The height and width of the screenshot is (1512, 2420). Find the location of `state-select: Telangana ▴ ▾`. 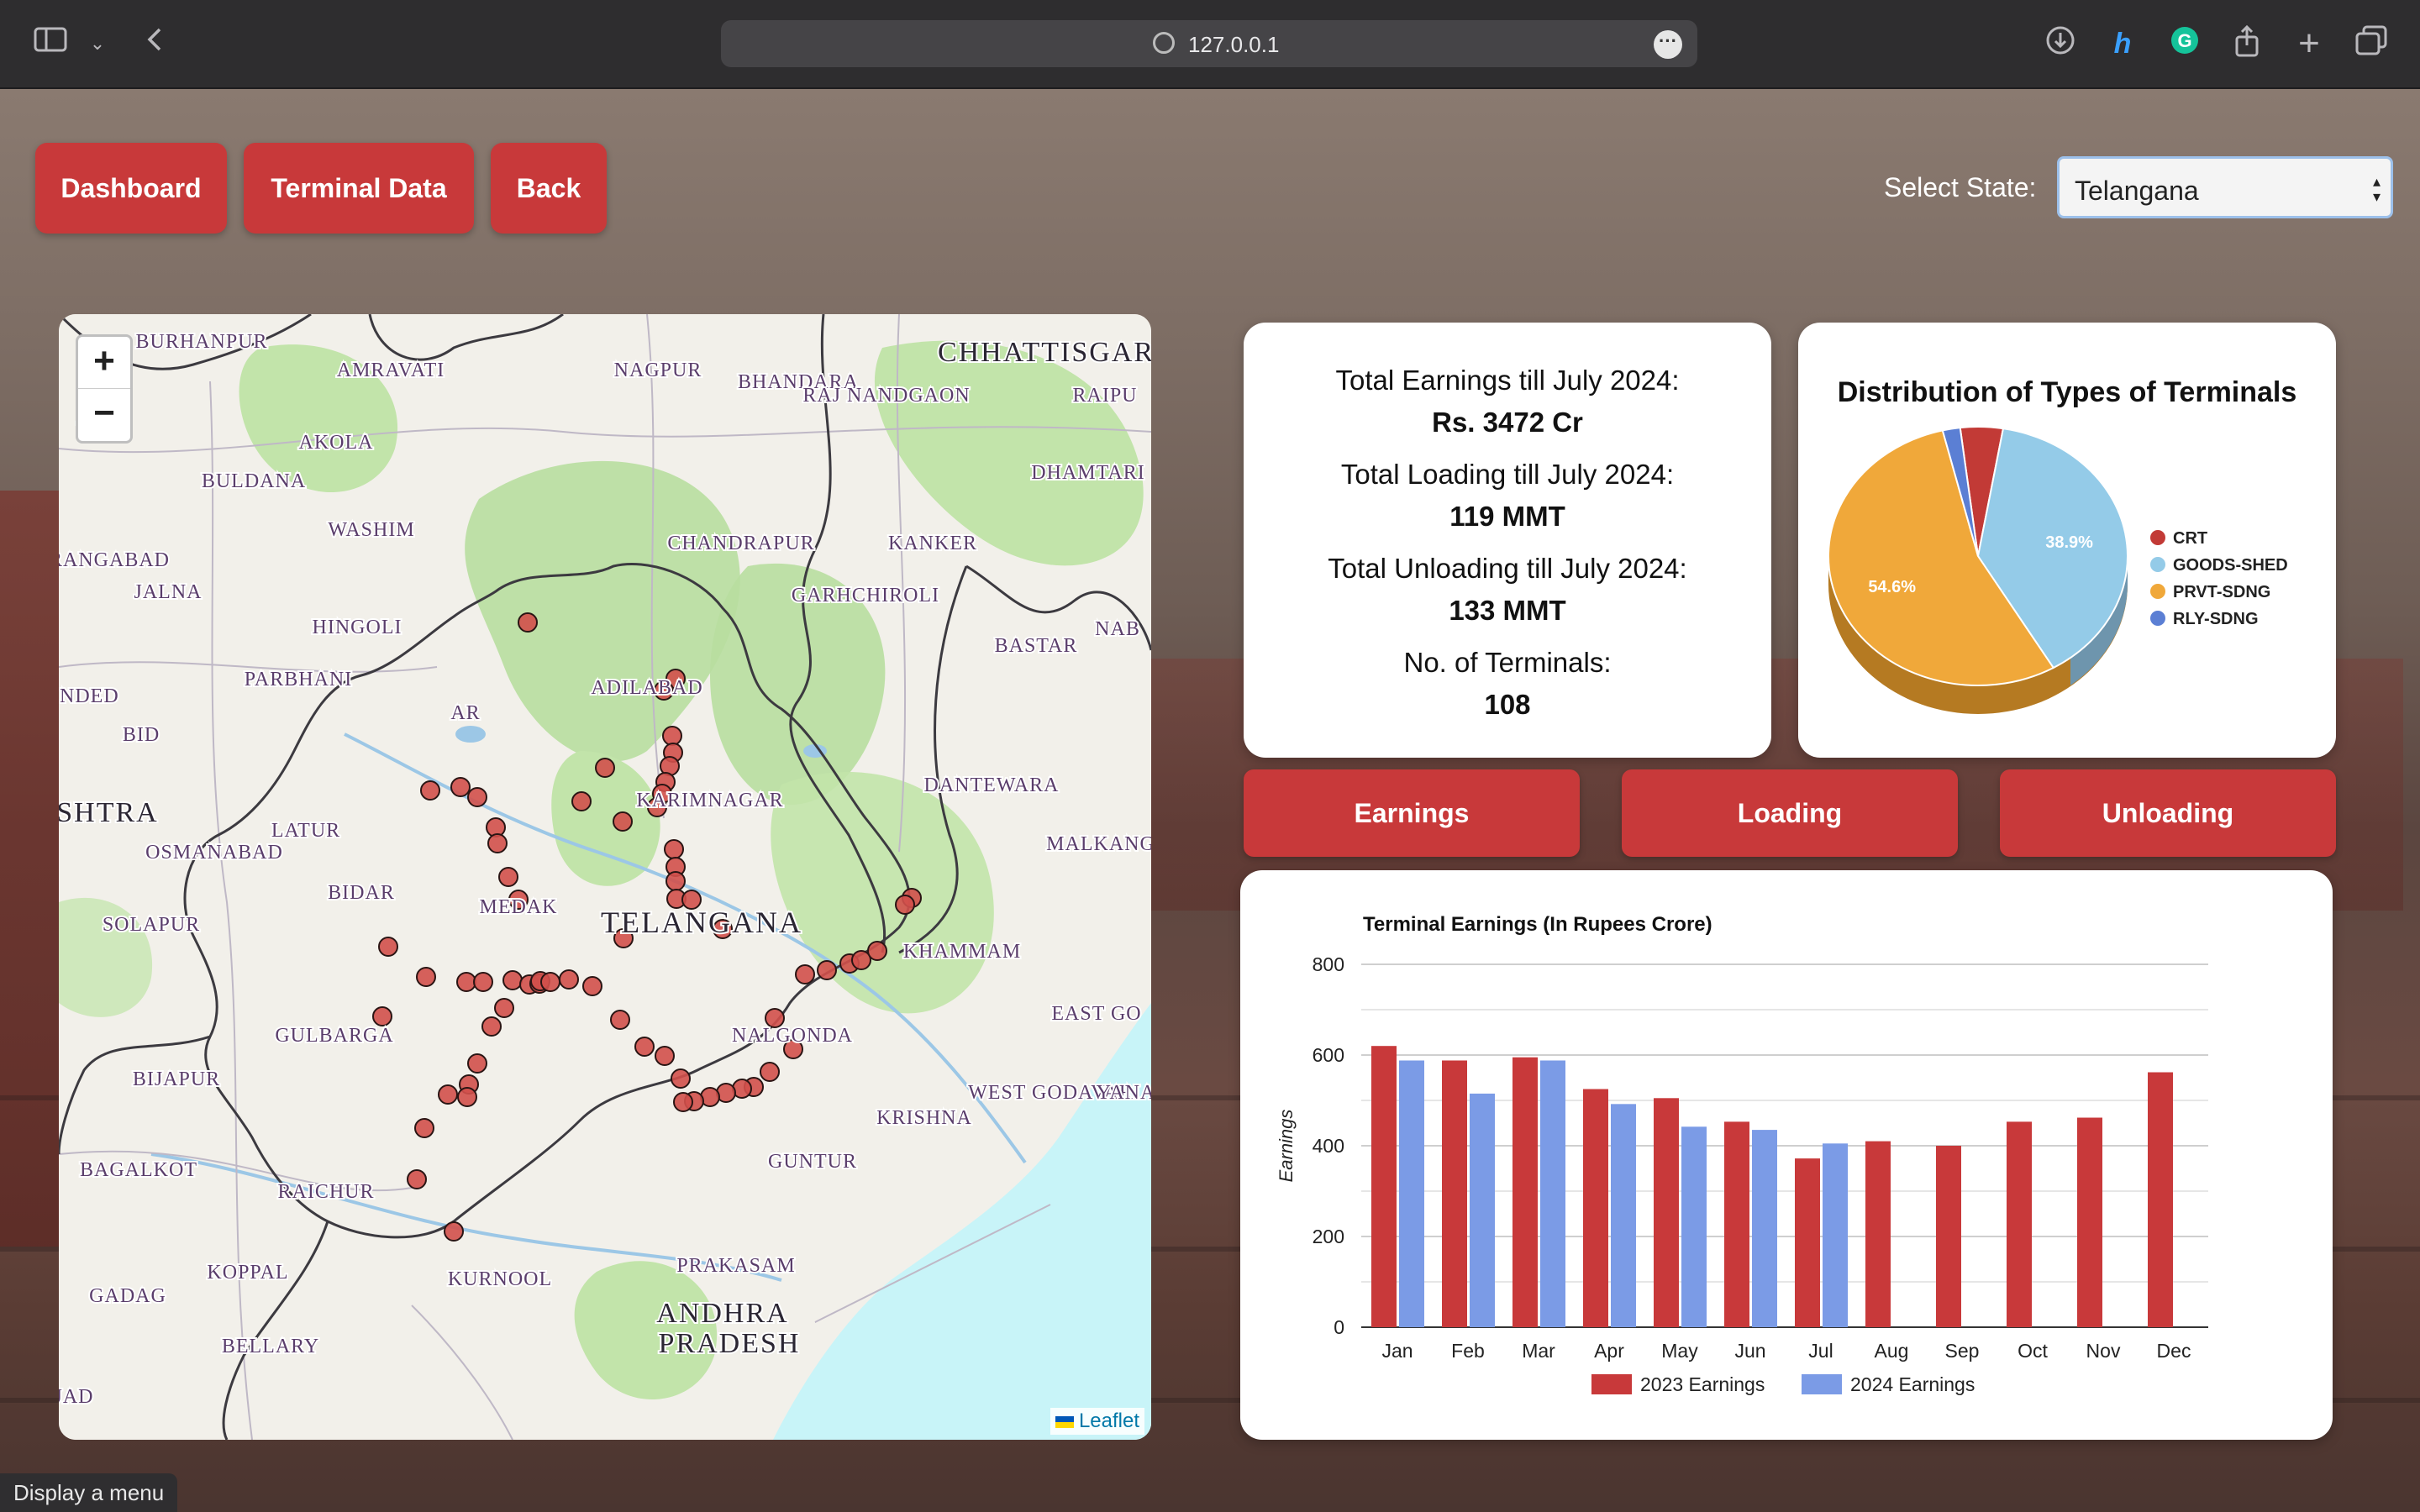

state-select: Telangana ▴ ▾ is located at coordinates (2225, 187).